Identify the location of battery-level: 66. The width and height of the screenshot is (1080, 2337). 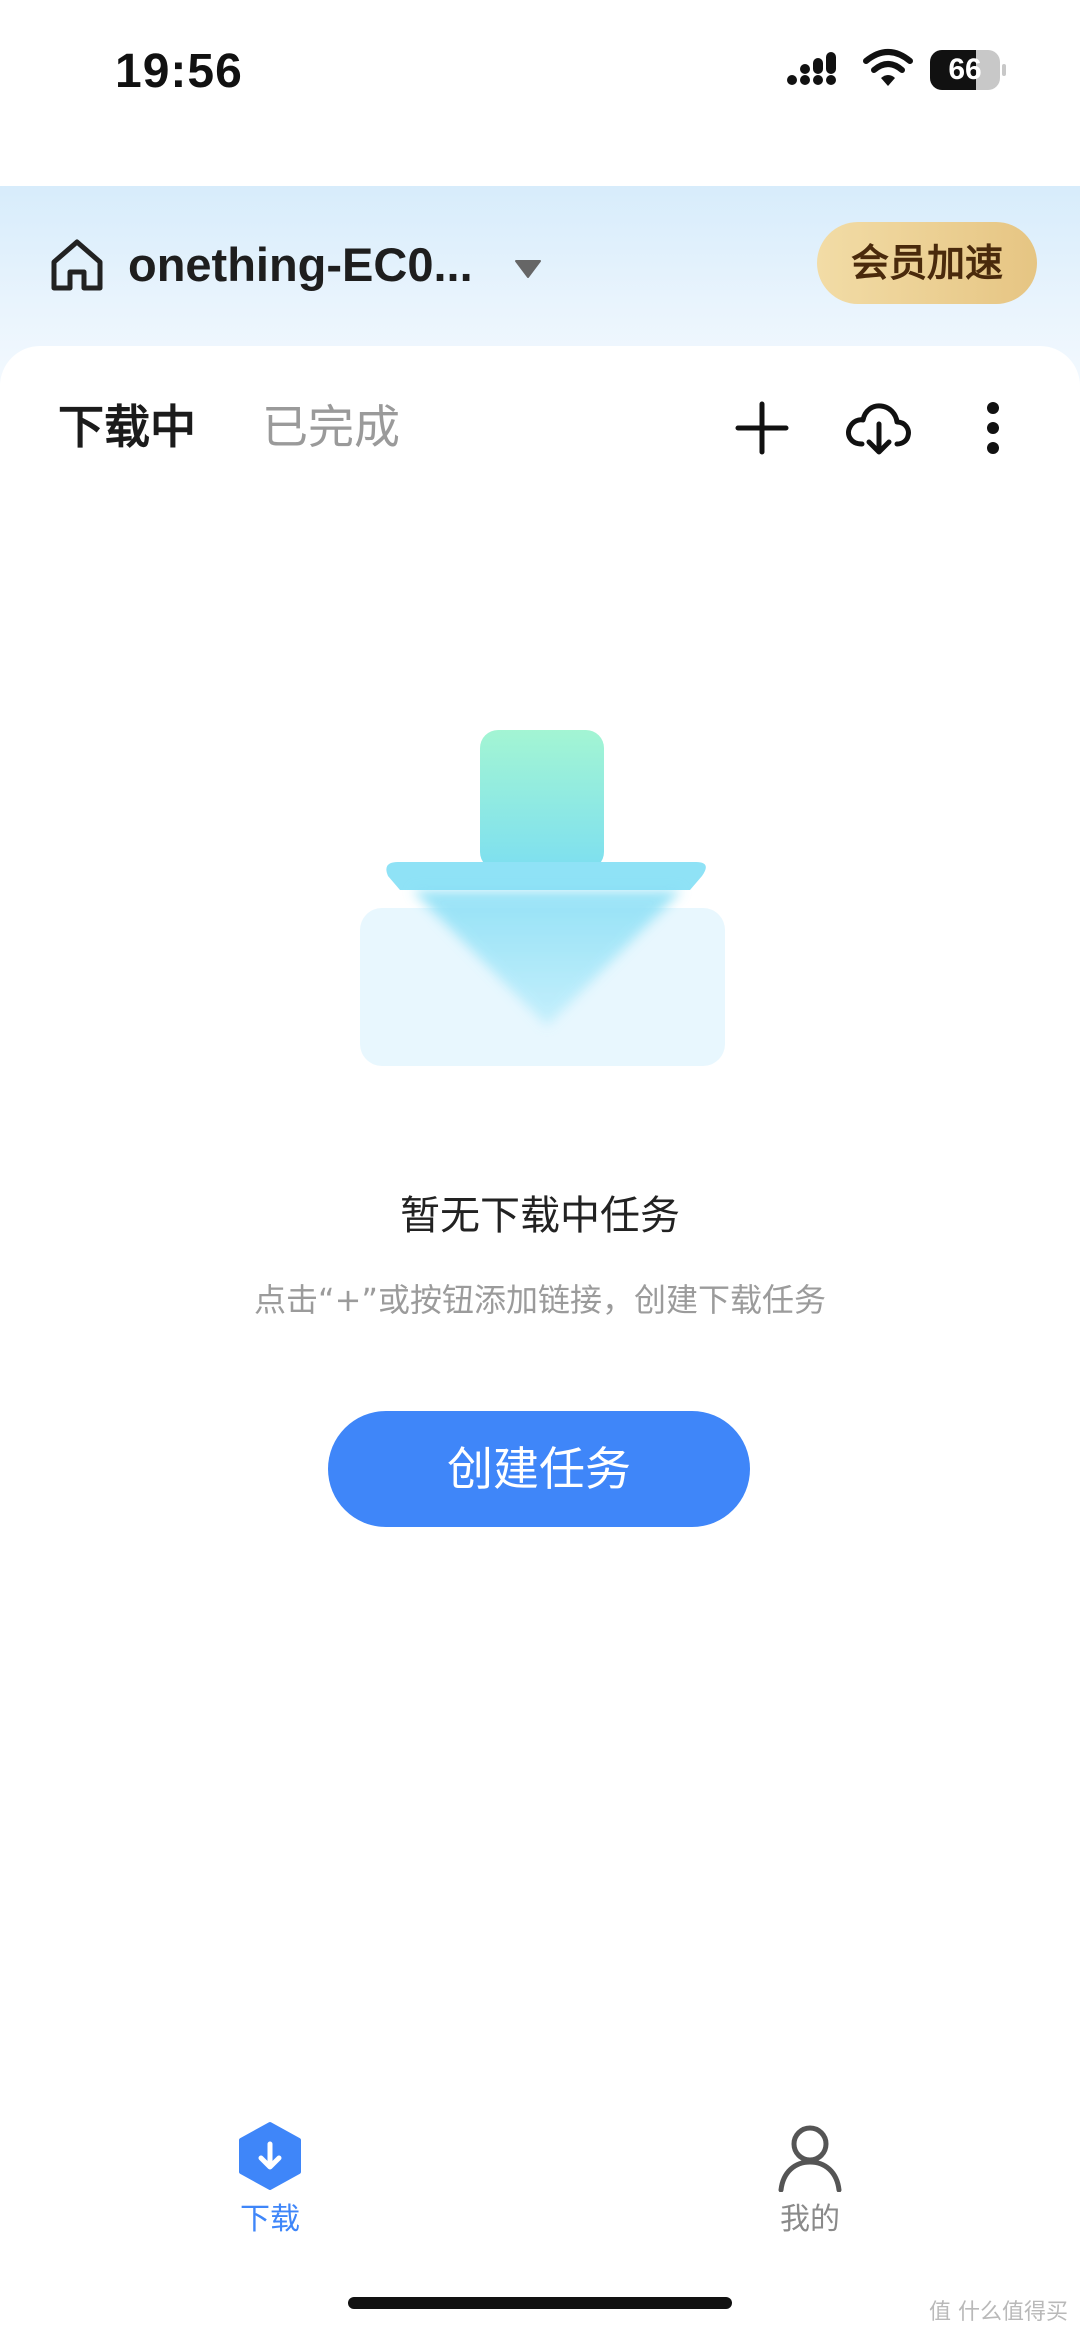
(965, 69).